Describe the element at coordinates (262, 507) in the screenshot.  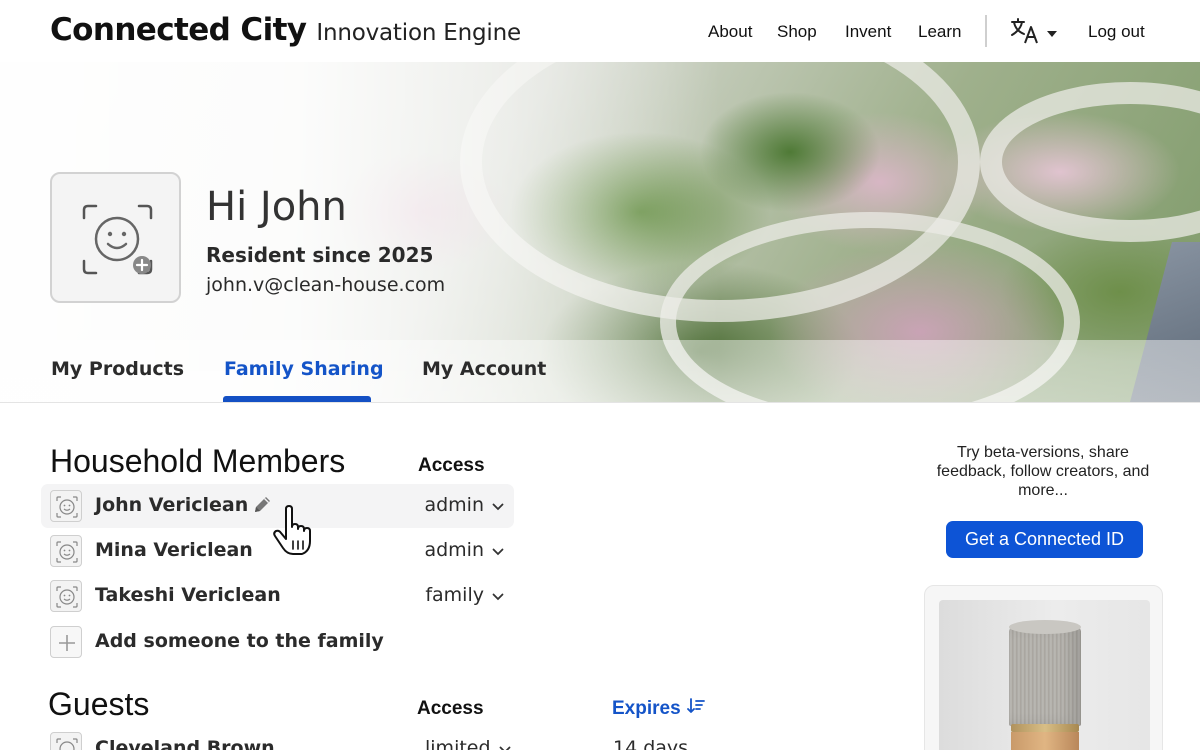
I see `pencil-icon` at that location.